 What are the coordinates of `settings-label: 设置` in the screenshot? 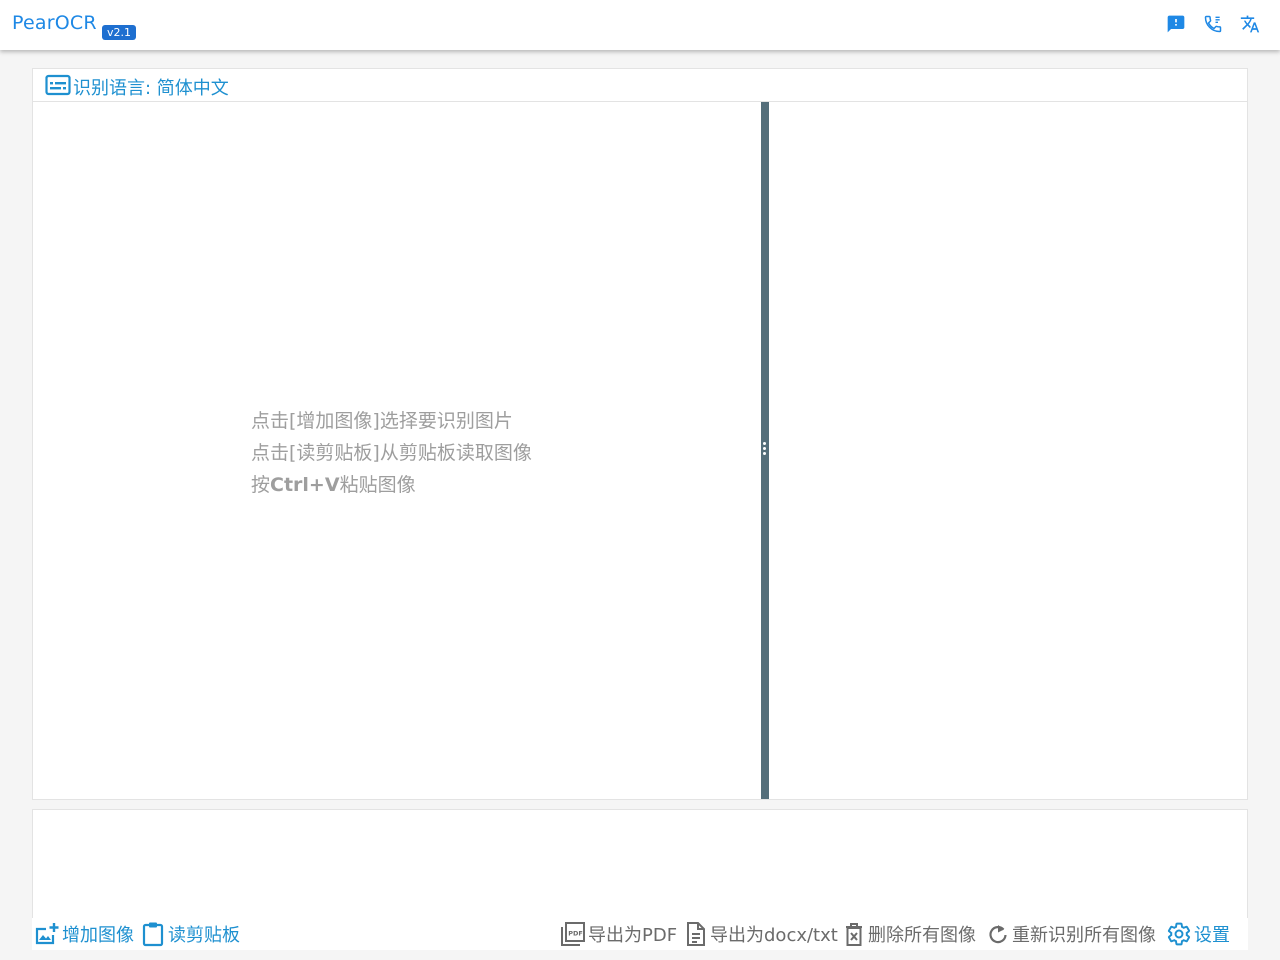 It's located at (1212, 935).